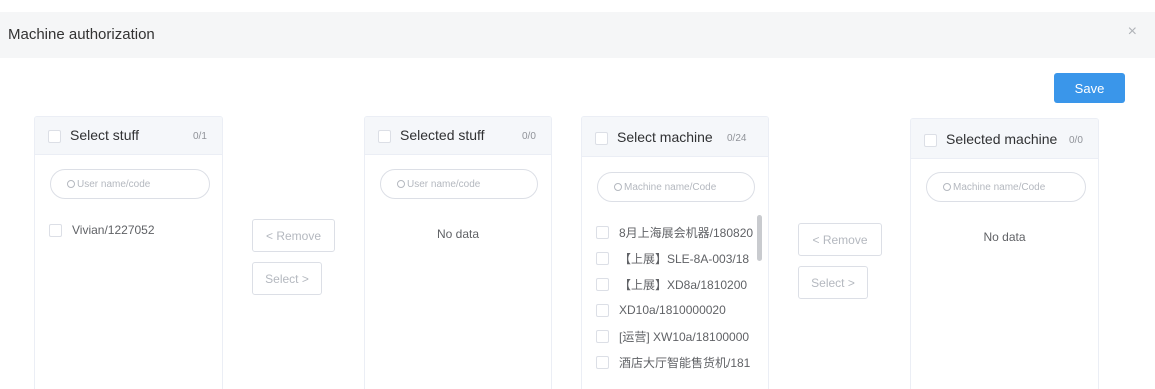  I want to click on list-item-label: [运营] XW10a/18100000, so click(684, 336).